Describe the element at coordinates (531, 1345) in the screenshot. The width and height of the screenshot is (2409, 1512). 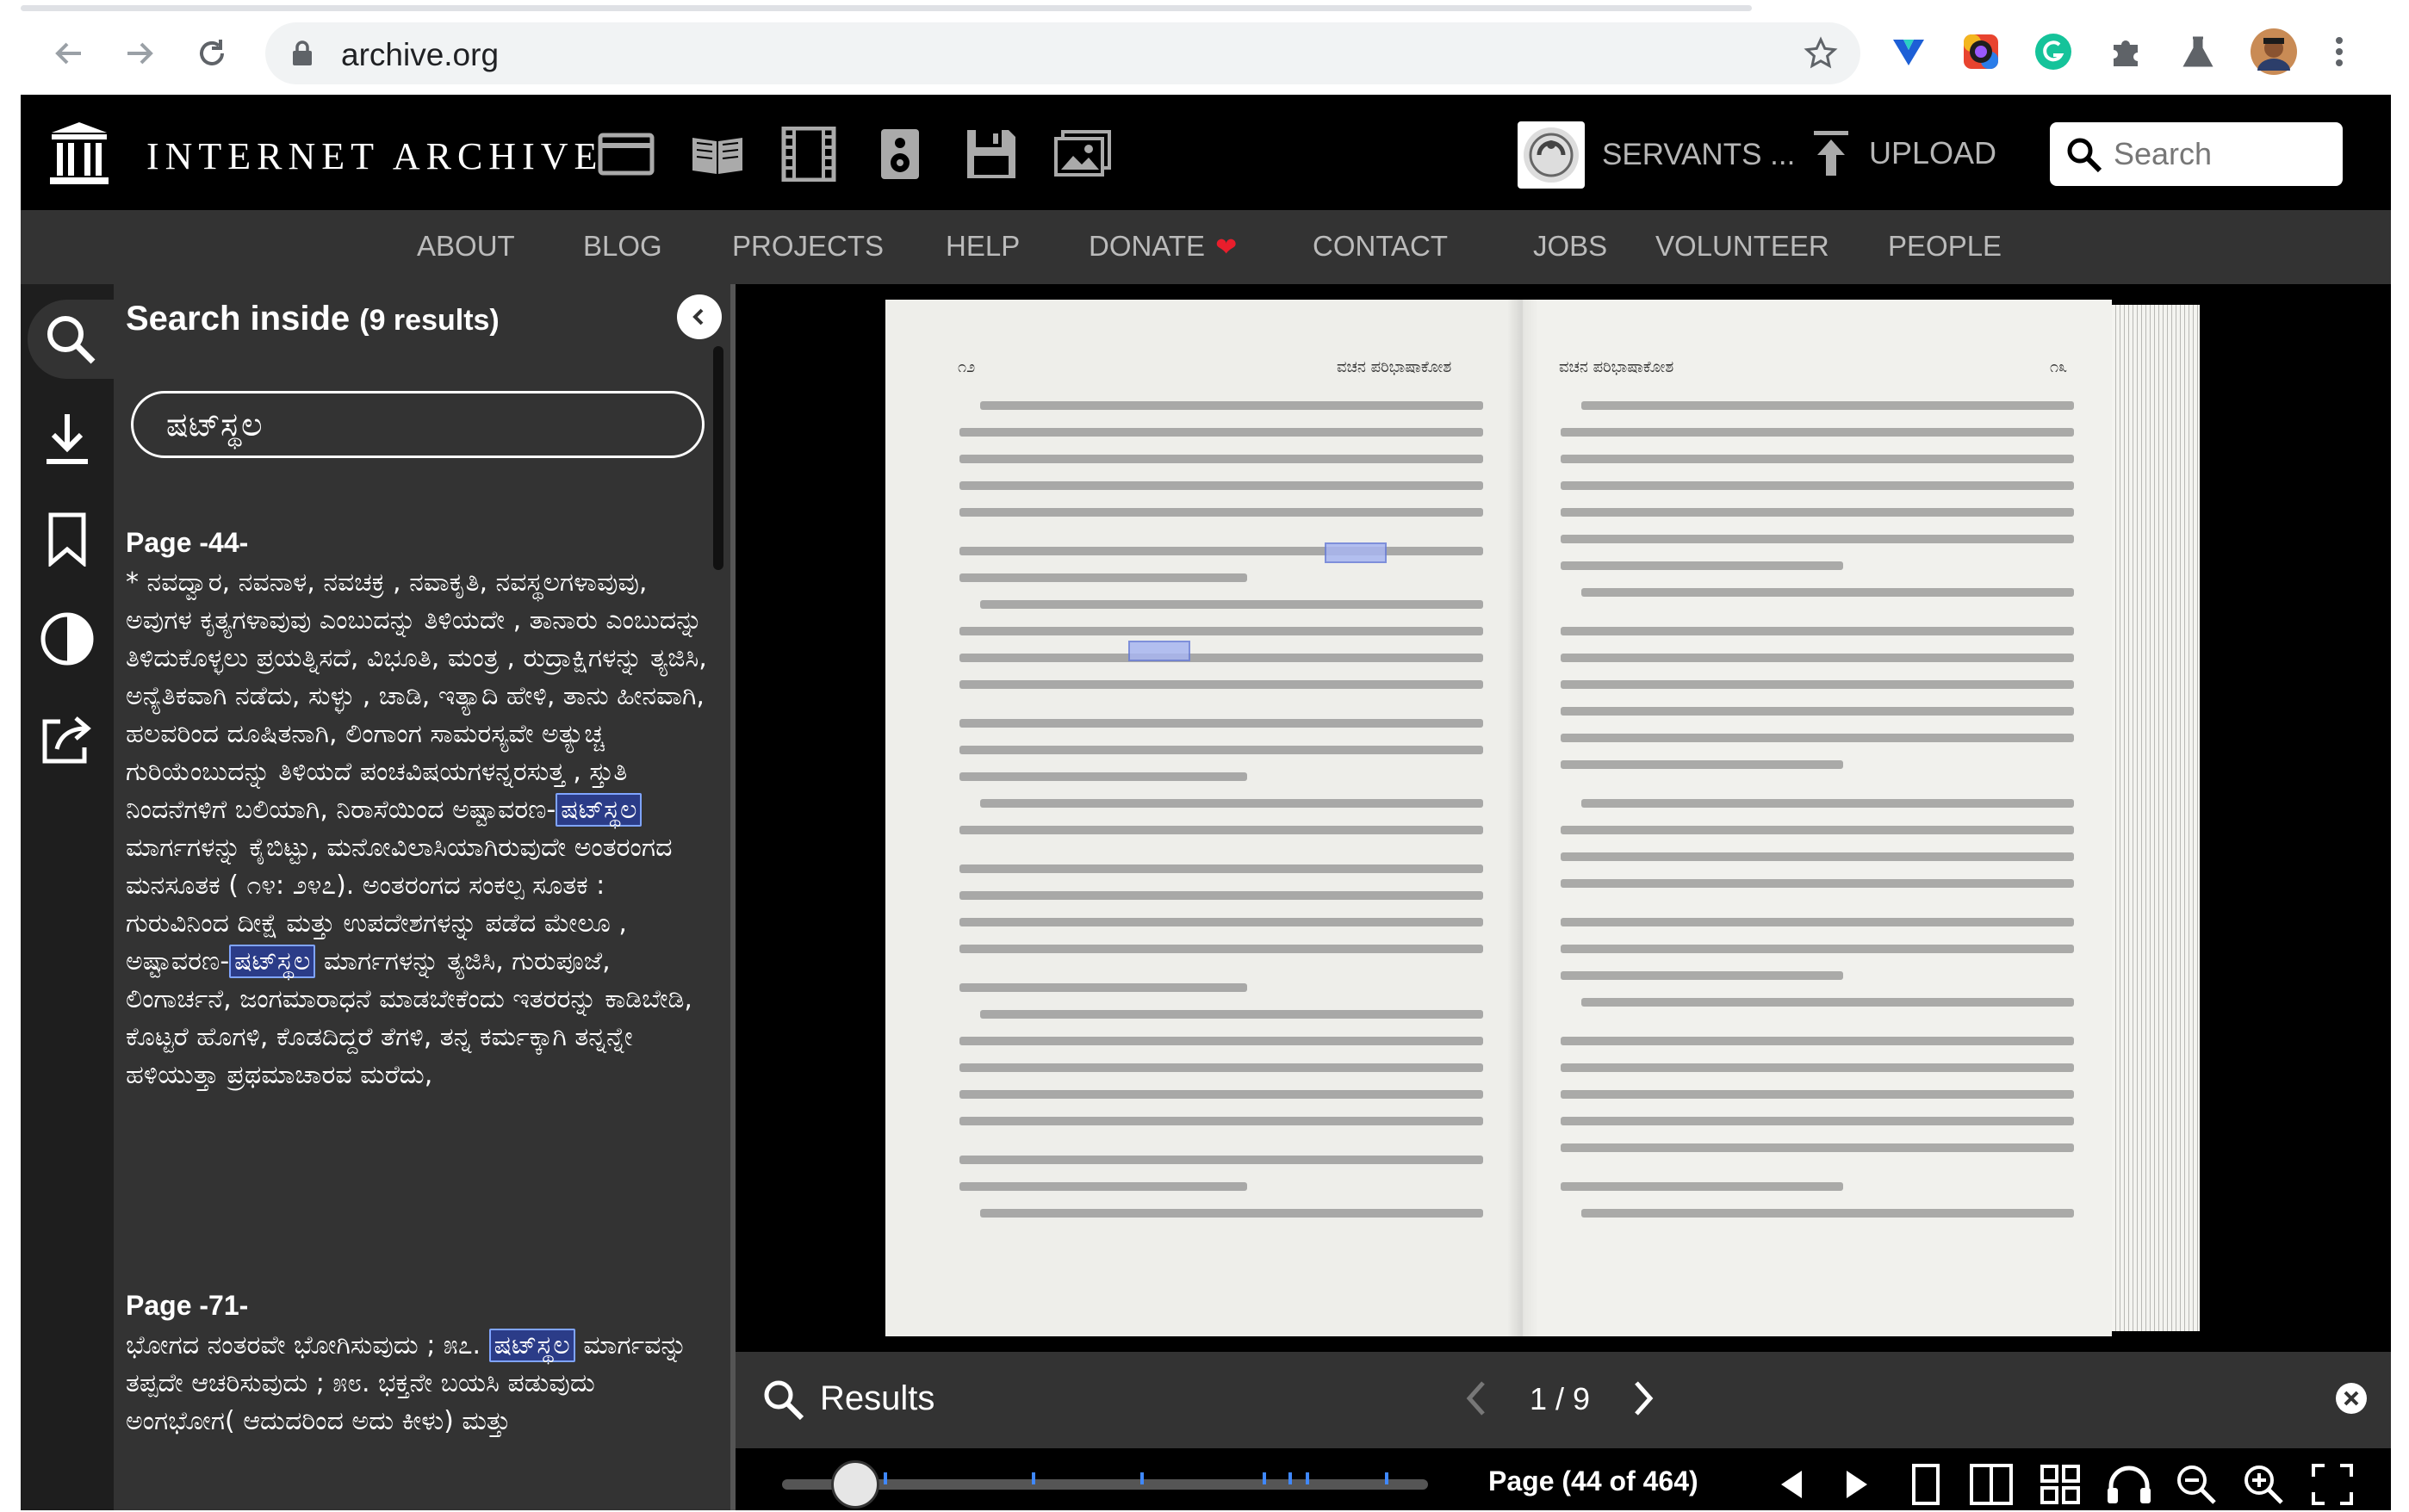
I see `match-highlight: ಷಟ್‌ಸ್ಥಲ` at that location.